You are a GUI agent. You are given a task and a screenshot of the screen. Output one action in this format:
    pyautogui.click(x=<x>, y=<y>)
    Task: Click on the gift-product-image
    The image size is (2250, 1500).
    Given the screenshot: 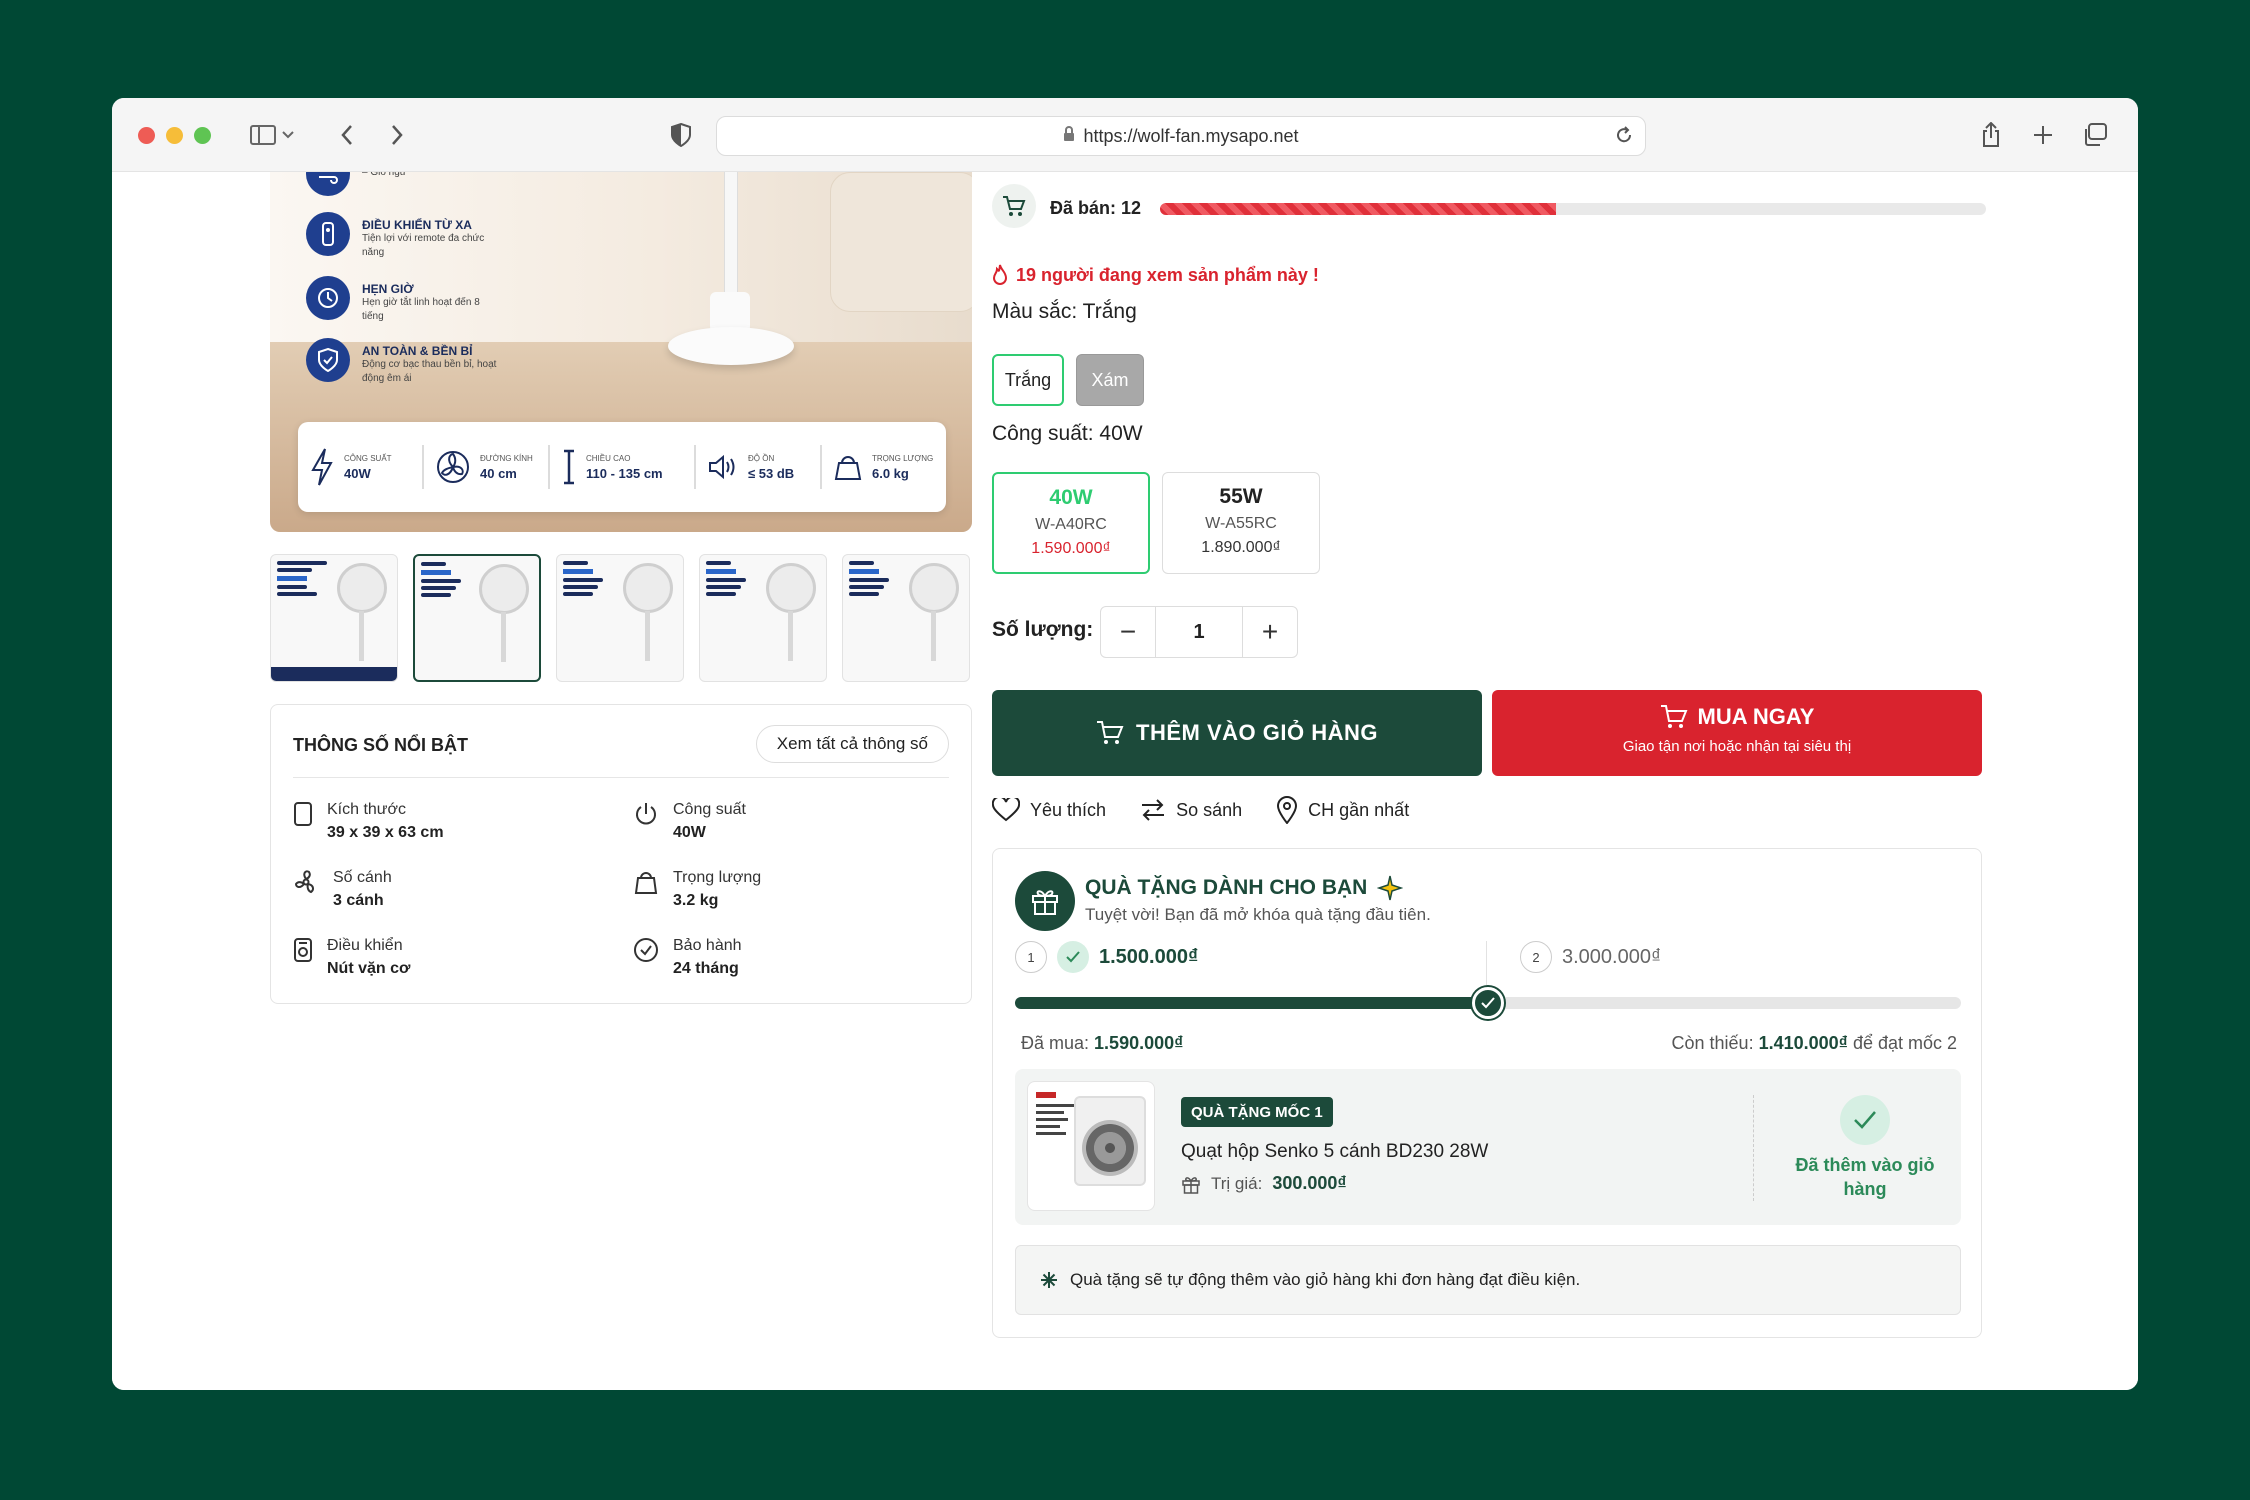 What is the action you would take?
    pyautogui.click(x=1091, y=1146)
    